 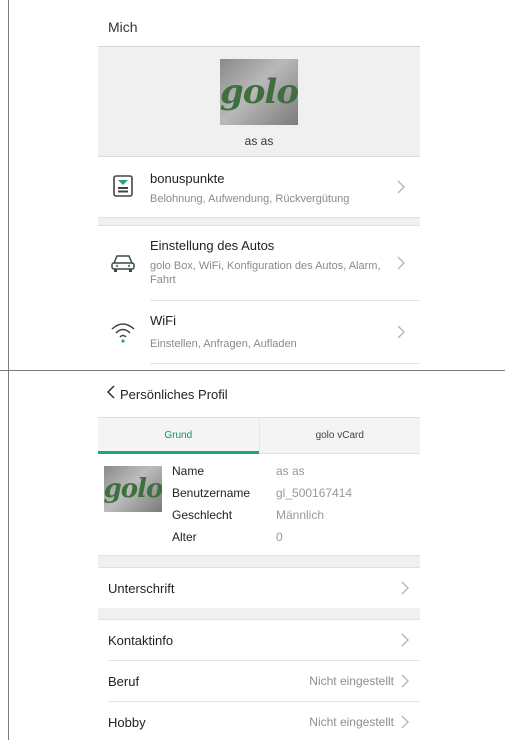 What do you see at coordinates (163, 320) in the screenshot?
I see `menu-item-title: WiFi` at bounding box center [163, 320].